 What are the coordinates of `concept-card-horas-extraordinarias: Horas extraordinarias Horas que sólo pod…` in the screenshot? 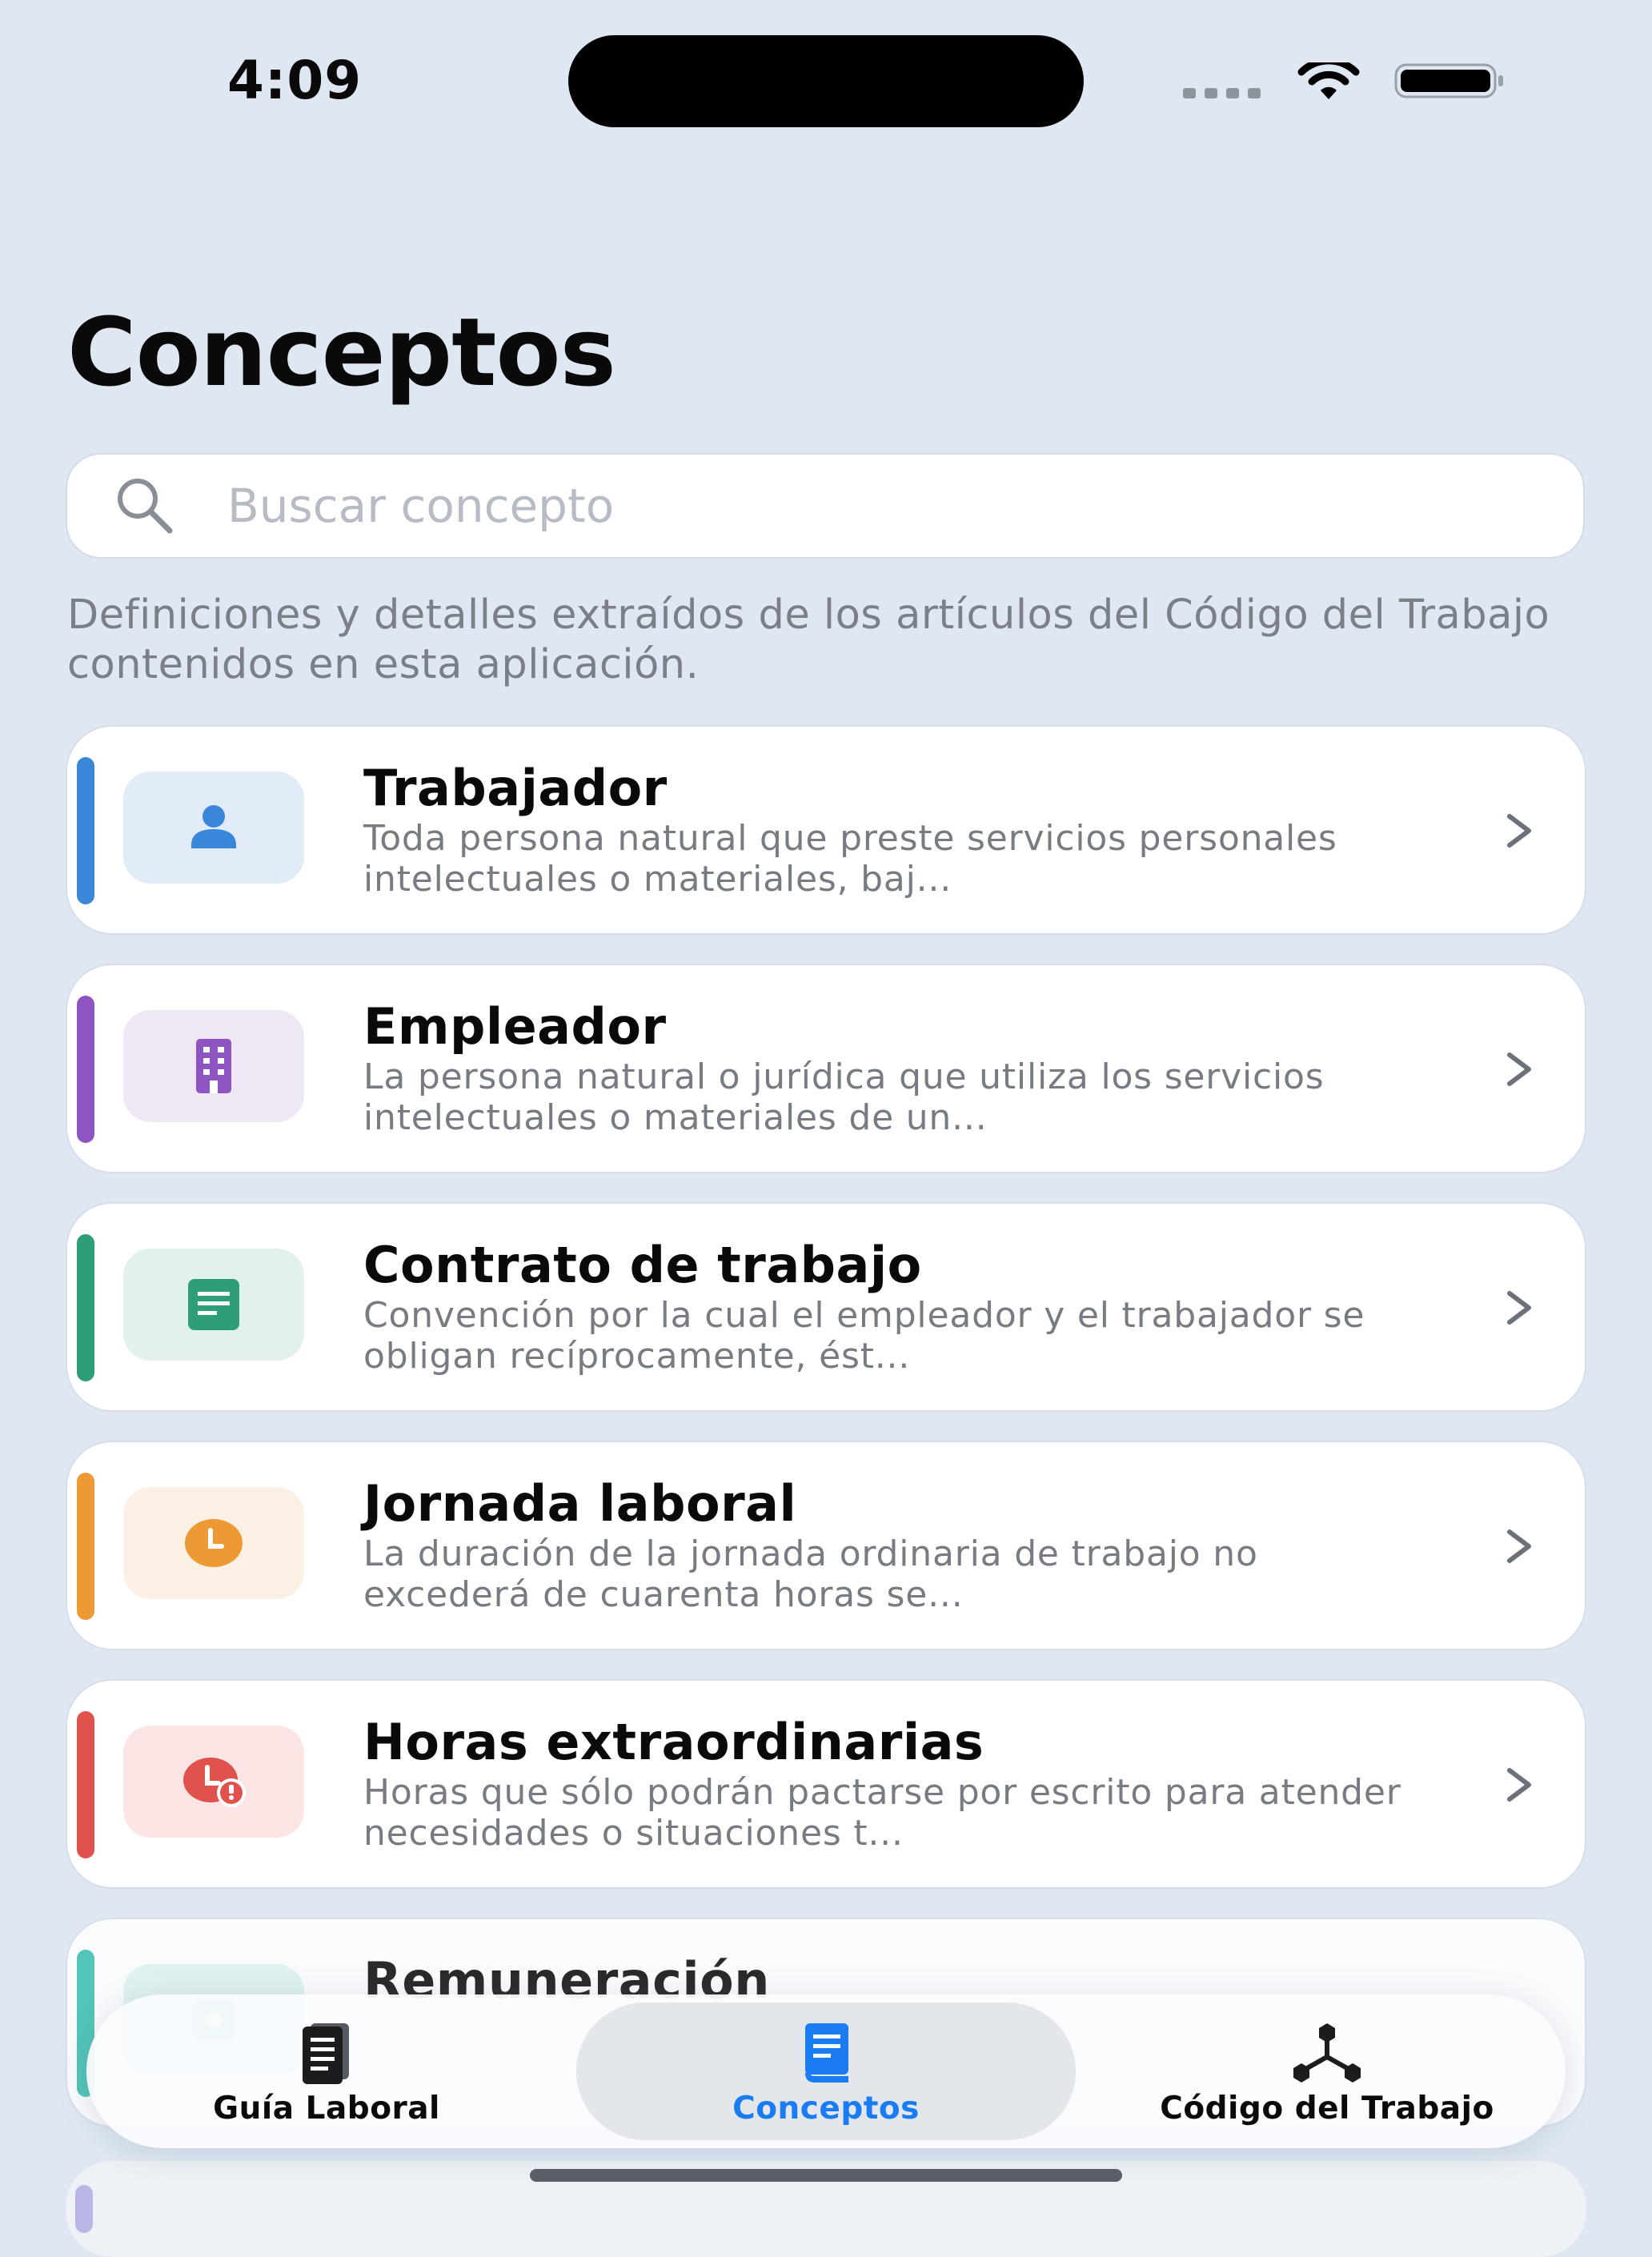 It's located at (826, 1784).